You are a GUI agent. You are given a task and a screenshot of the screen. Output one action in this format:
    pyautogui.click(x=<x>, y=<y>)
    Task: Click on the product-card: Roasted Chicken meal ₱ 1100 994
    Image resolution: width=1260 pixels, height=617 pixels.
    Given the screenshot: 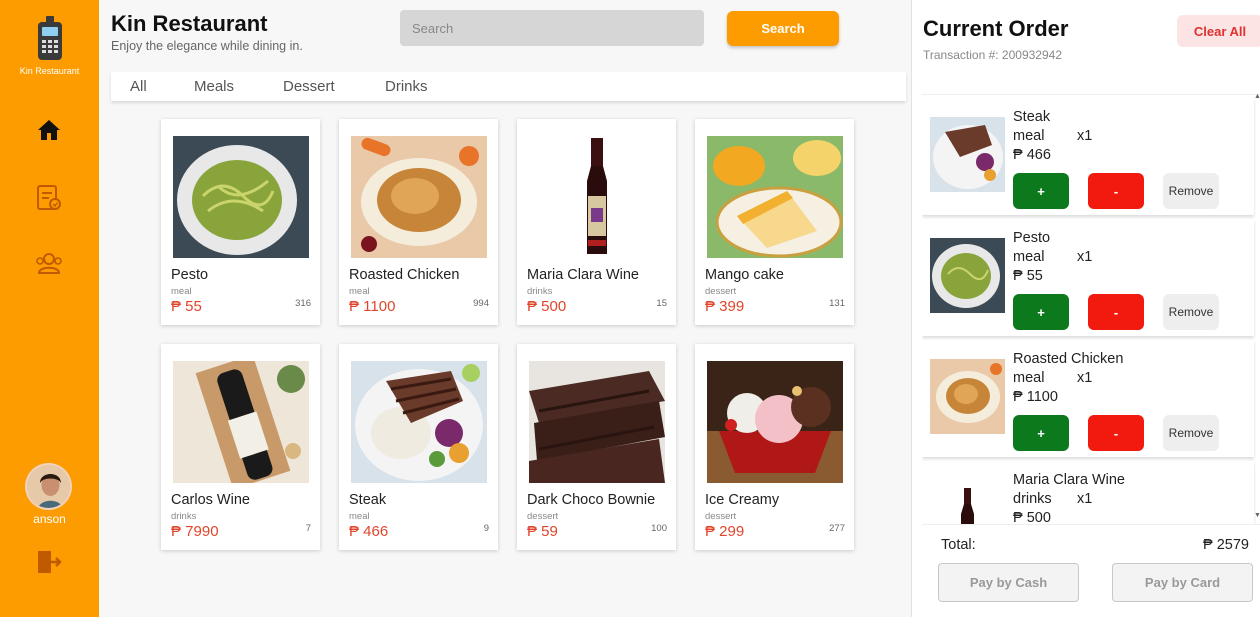 What is the action you would take?
    pyautogui.click(x=418, y=222)
    